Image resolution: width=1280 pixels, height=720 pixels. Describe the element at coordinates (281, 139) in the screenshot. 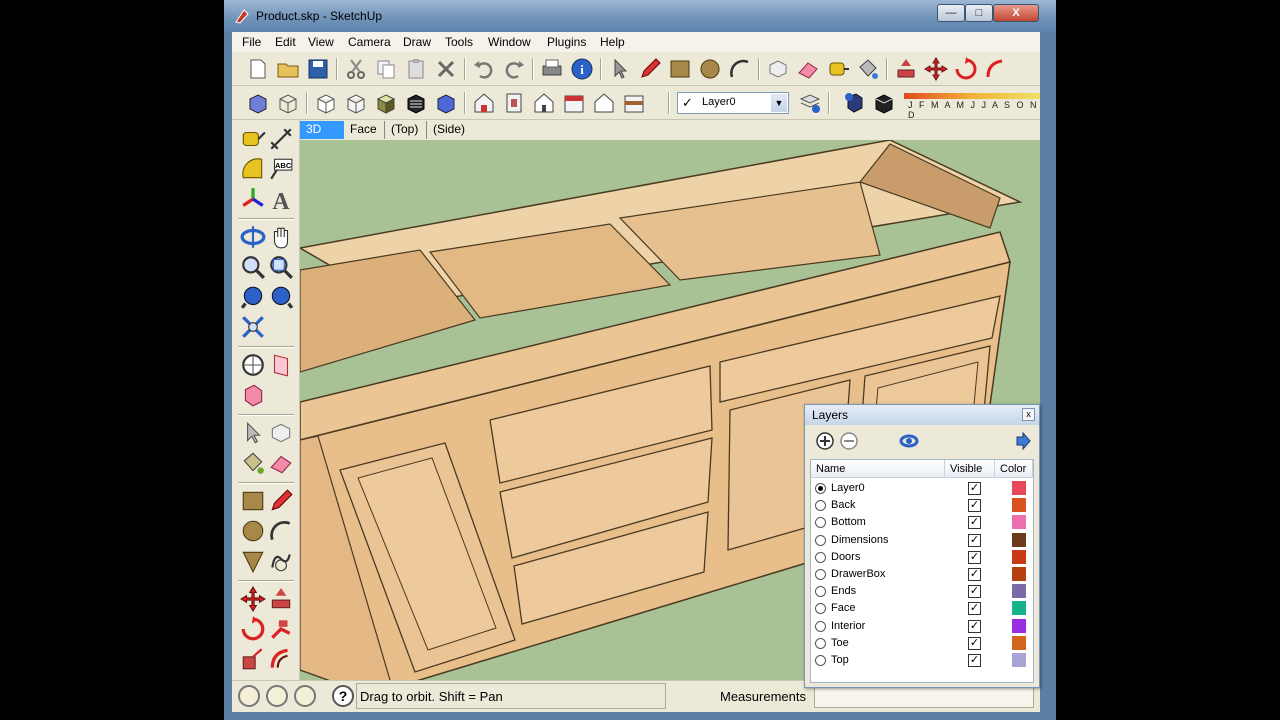

I see `dimension-icon` at that location.